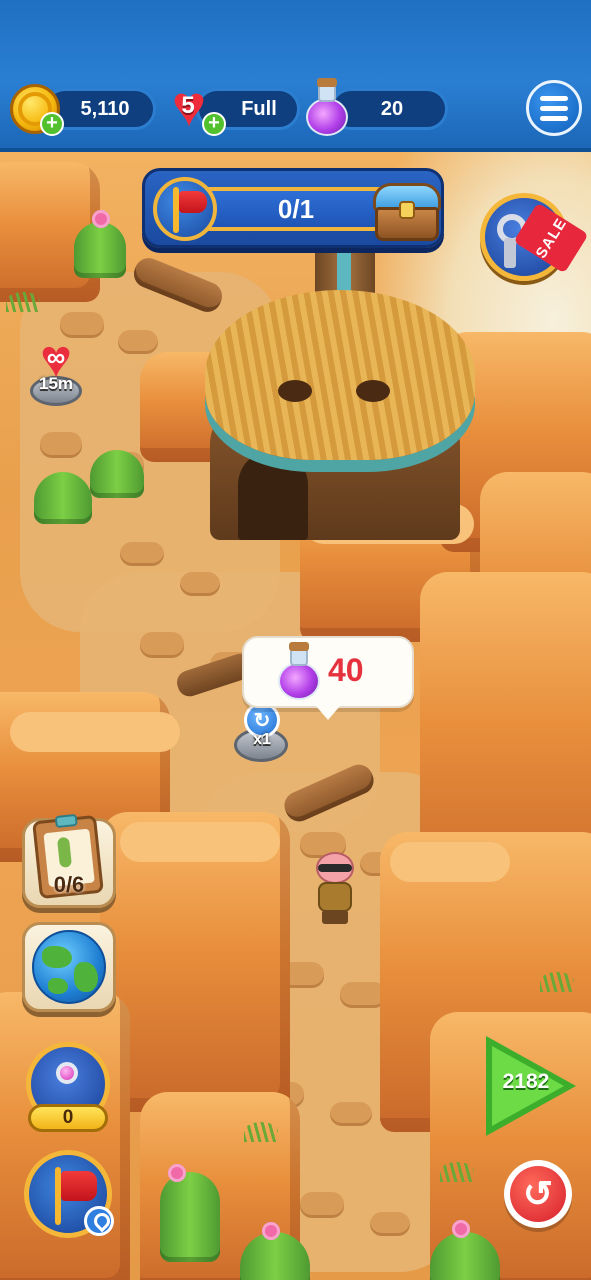 This screenshot has height=1280, width=591. Describe the element at coordinates (340, 375) in the screenshot. I see `hut-roof` at that location.